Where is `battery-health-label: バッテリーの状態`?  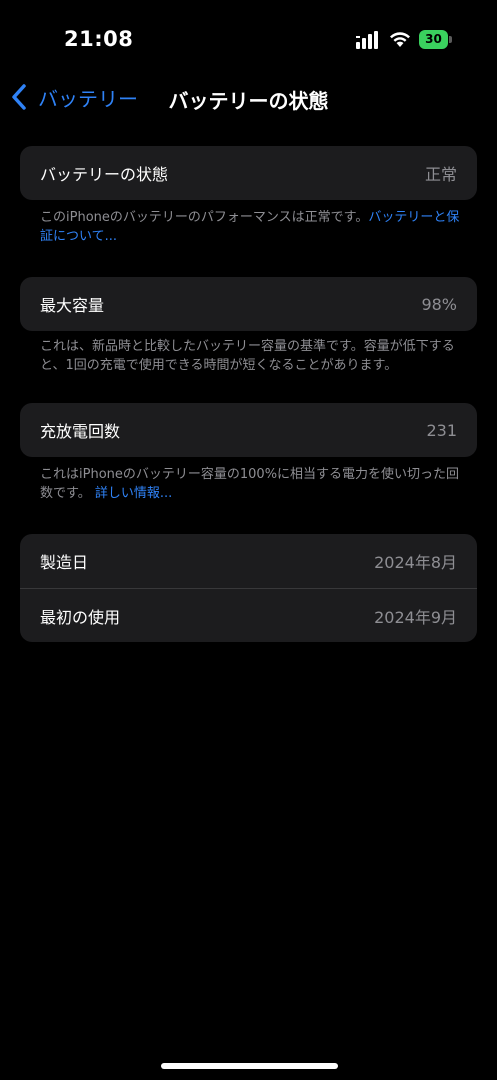 battery-health-label: バッテリーの状態 is located at coordinates (104, 174).